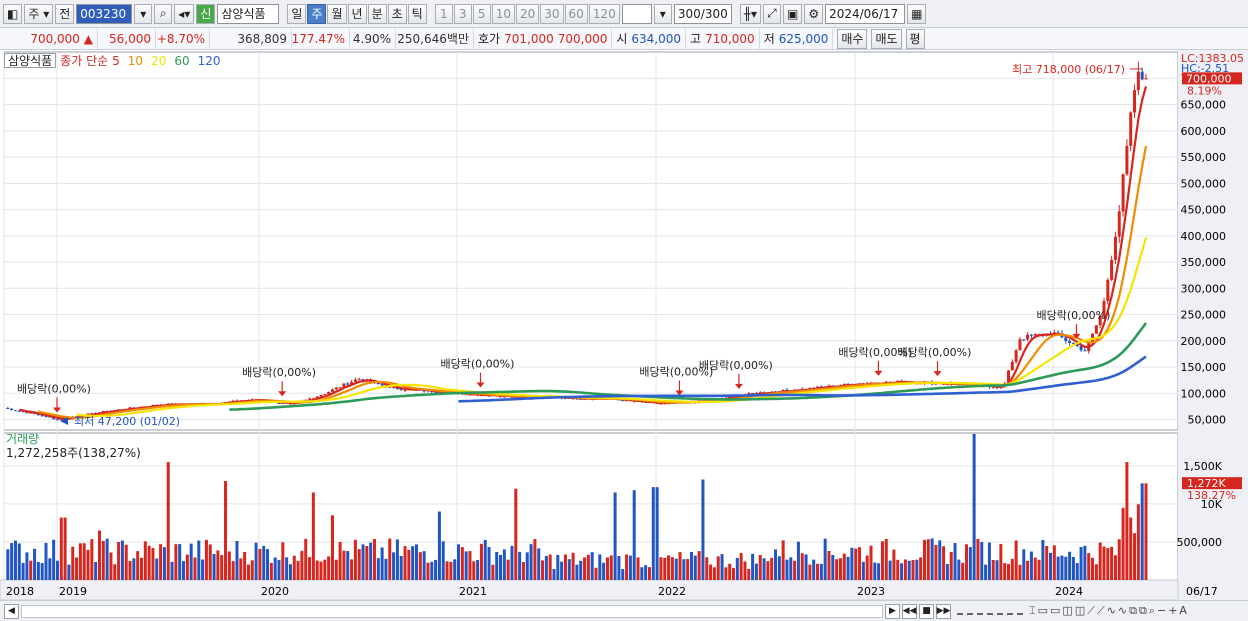 The height and width of the screenshot is (621, 1248). What do you see at coordinates (792, 13) in the screenshot?
I see `save-icon: ▣` at bounding box center [792, 13].